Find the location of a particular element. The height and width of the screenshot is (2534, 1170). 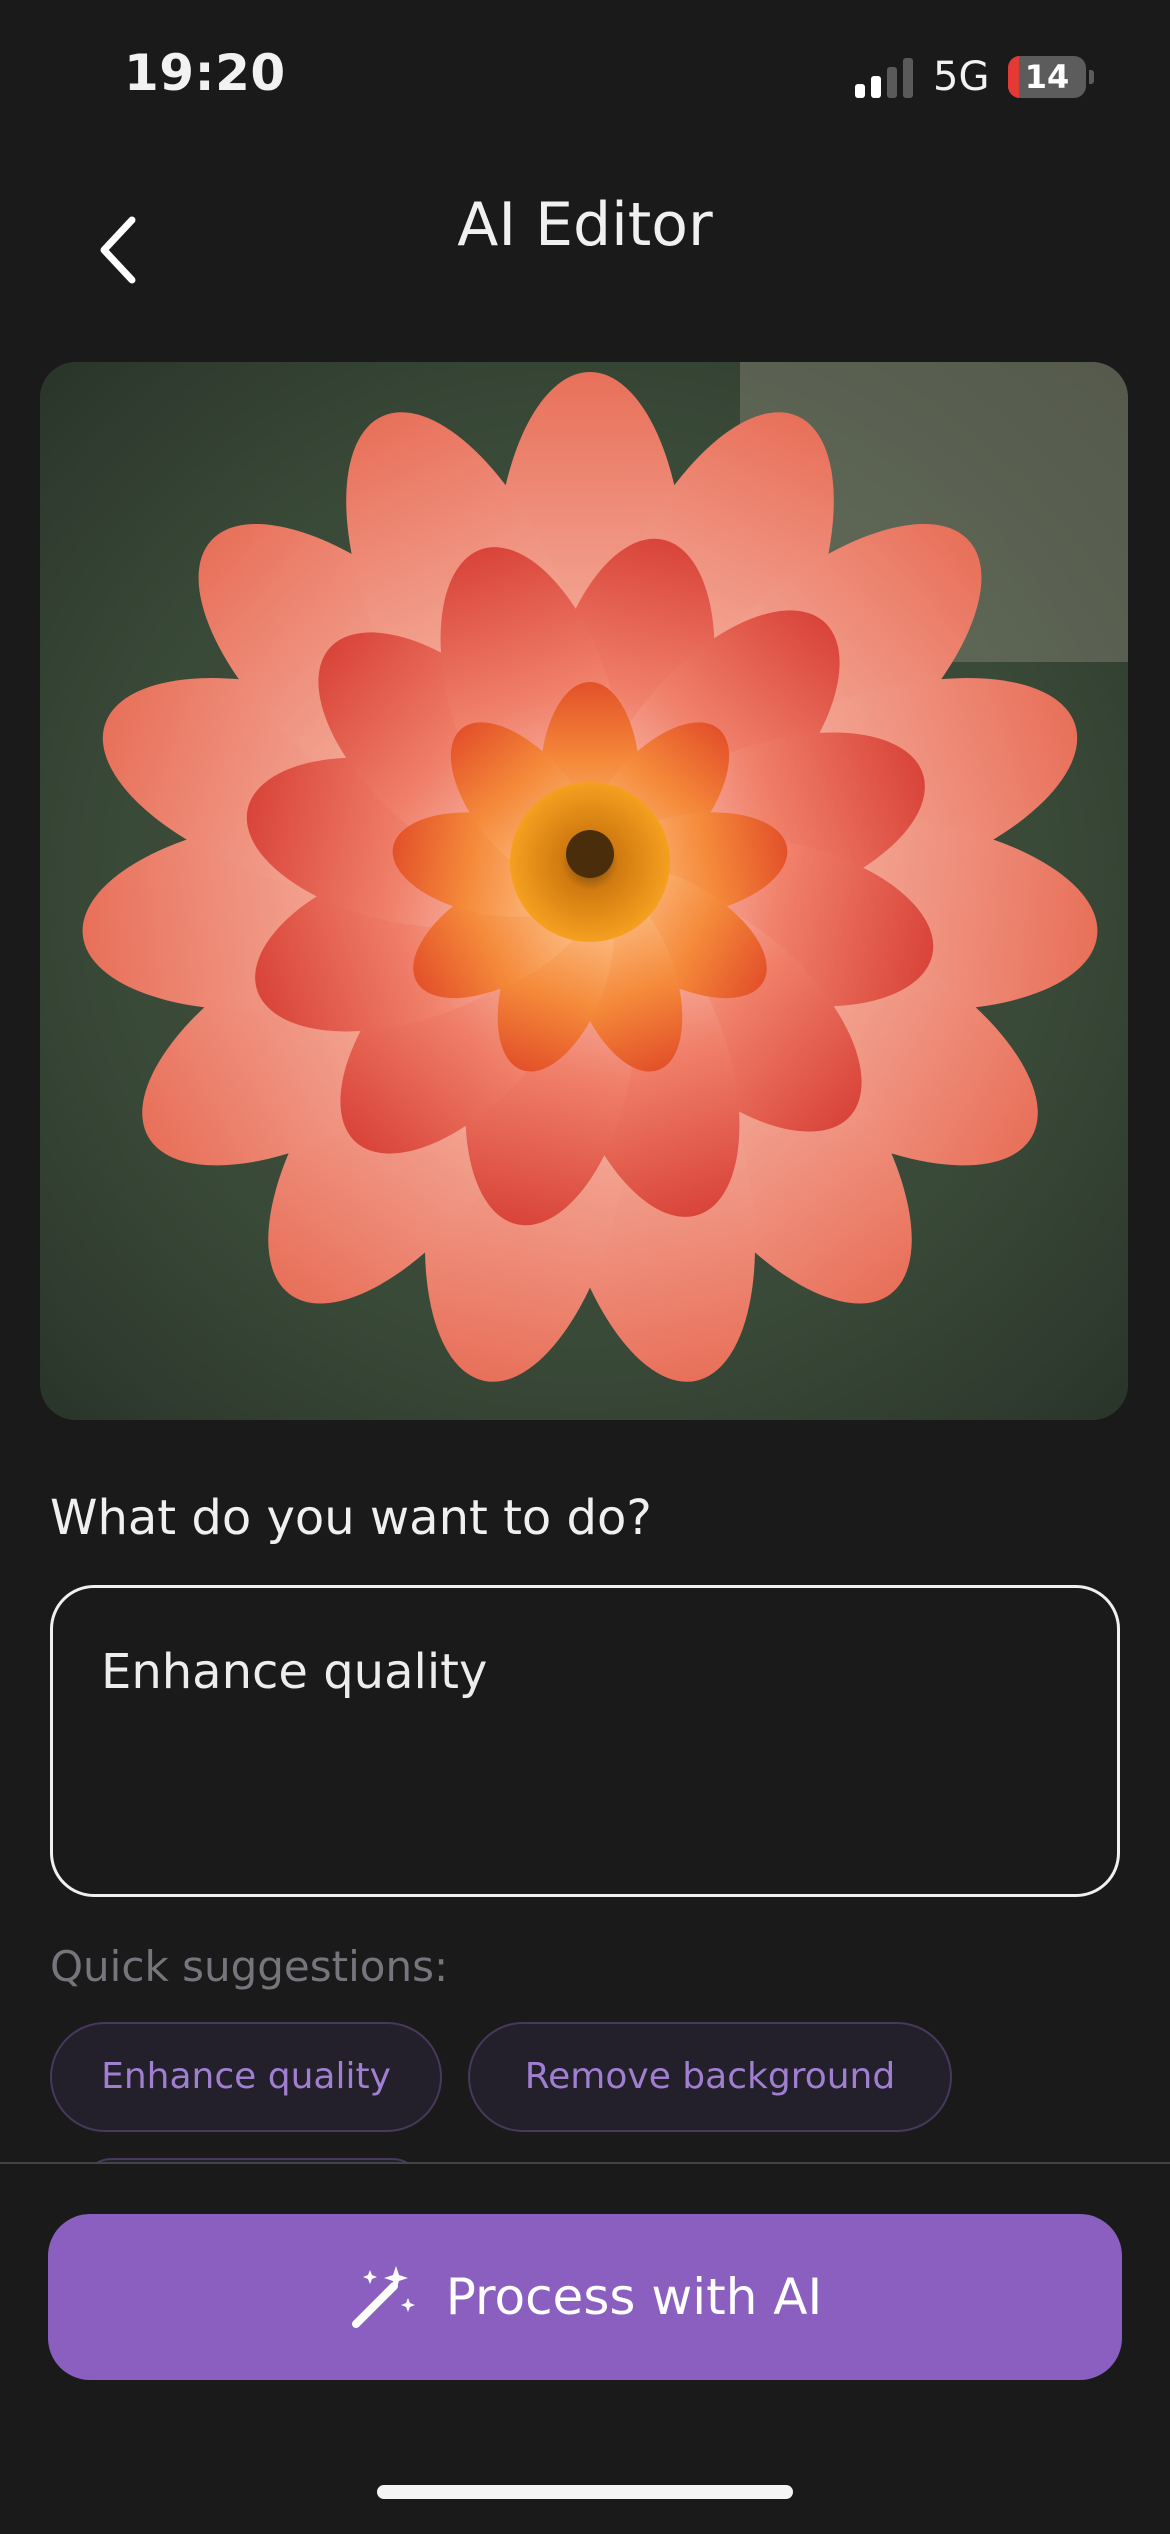

process-button-label: Process with AI is located at coordinates (634, 2297).